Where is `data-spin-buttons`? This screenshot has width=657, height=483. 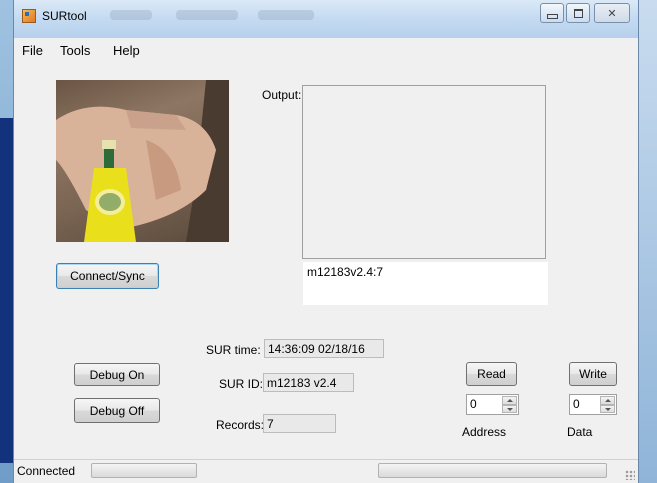 data-spin-buttons is located at coordinates (607, 404).